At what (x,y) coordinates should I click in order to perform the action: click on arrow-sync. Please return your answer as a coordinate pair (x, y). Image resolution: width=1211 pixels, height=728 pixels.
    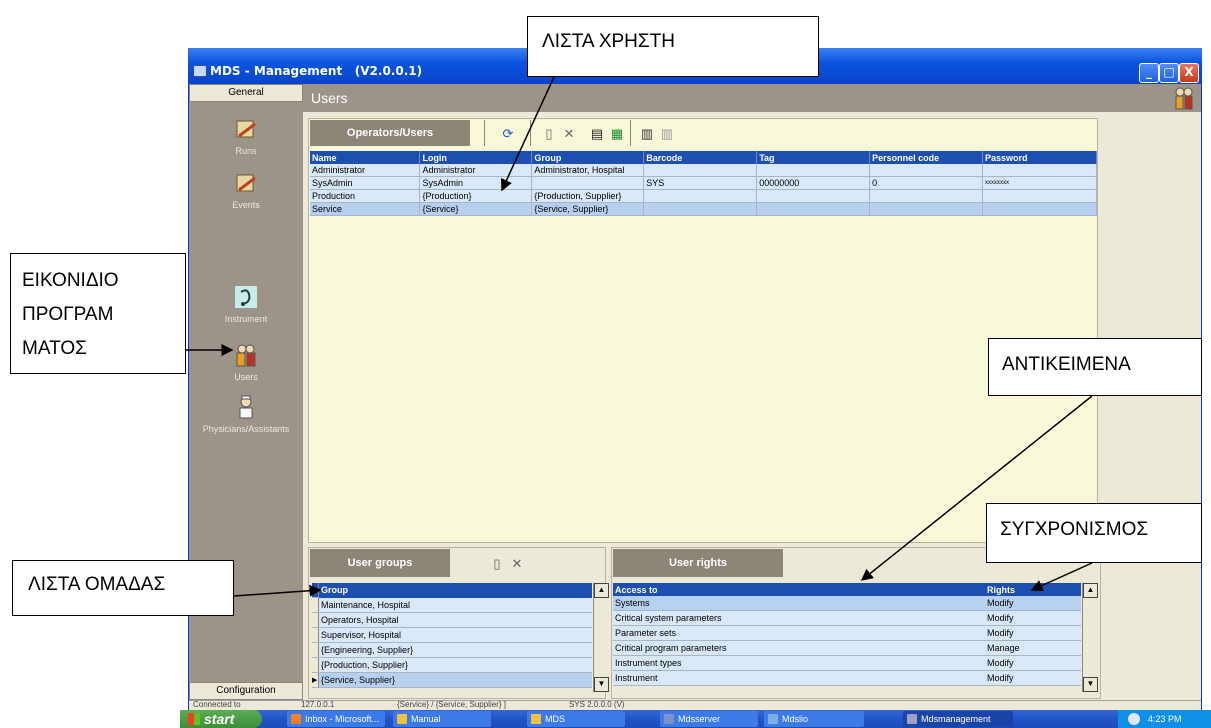
    Looking at the image, I should click on (1061, 577).